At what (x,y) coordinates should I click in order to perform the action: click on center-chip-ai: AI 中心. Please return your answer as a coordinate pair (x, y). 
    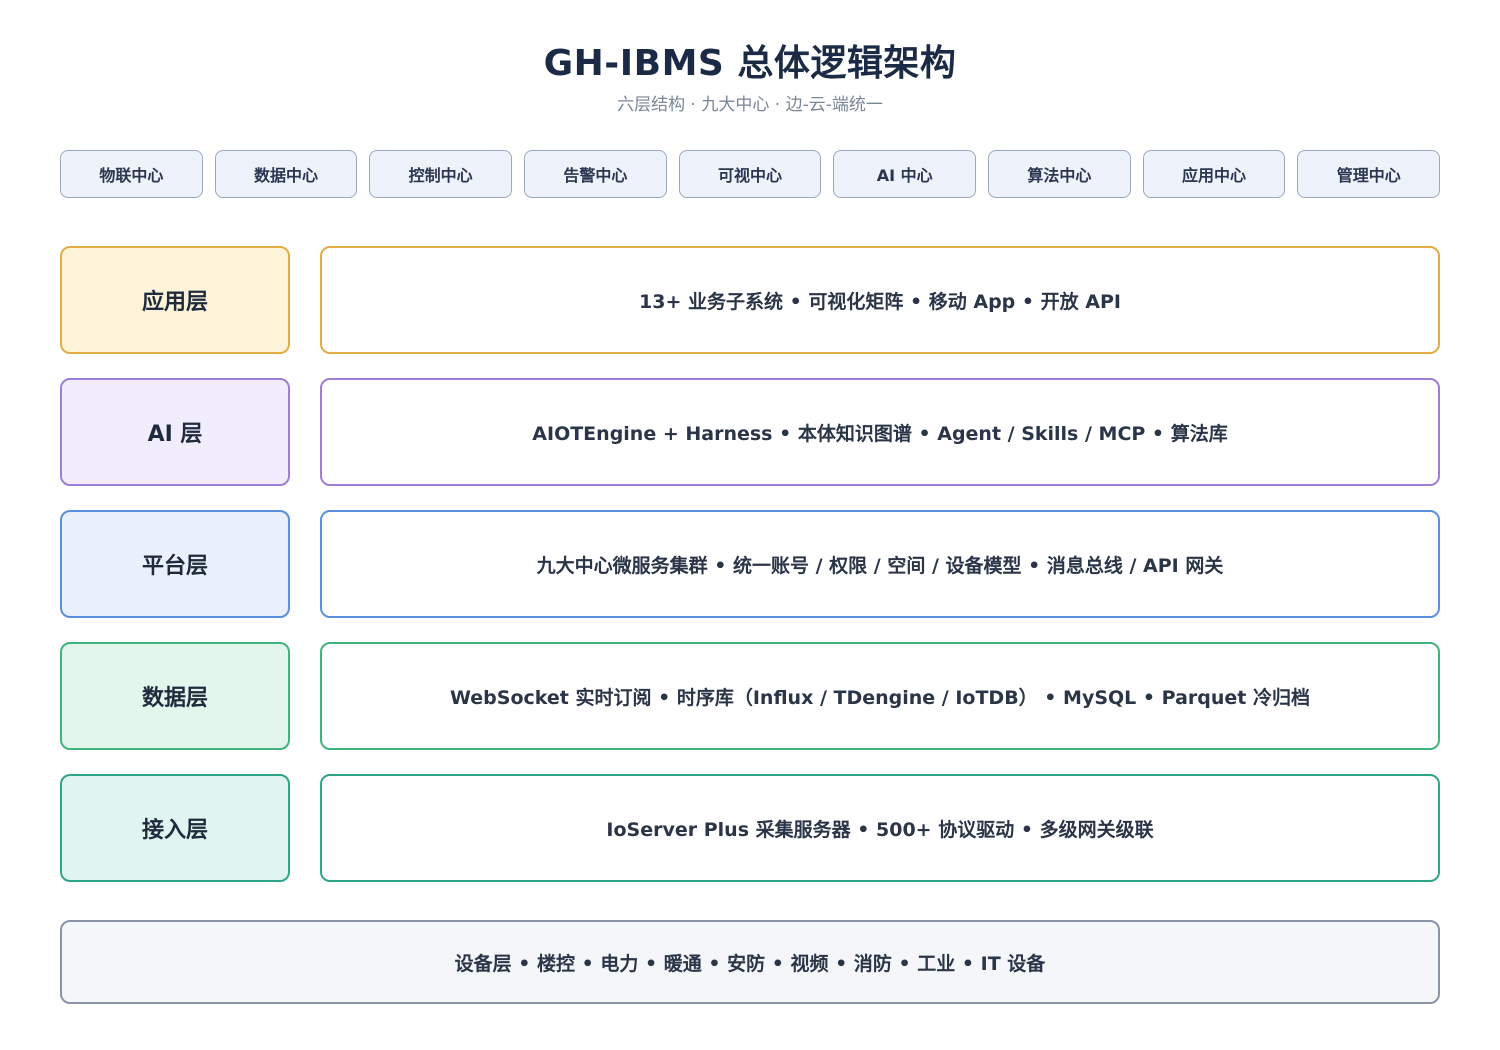
    Looking at the image, I should click on (905, 174).